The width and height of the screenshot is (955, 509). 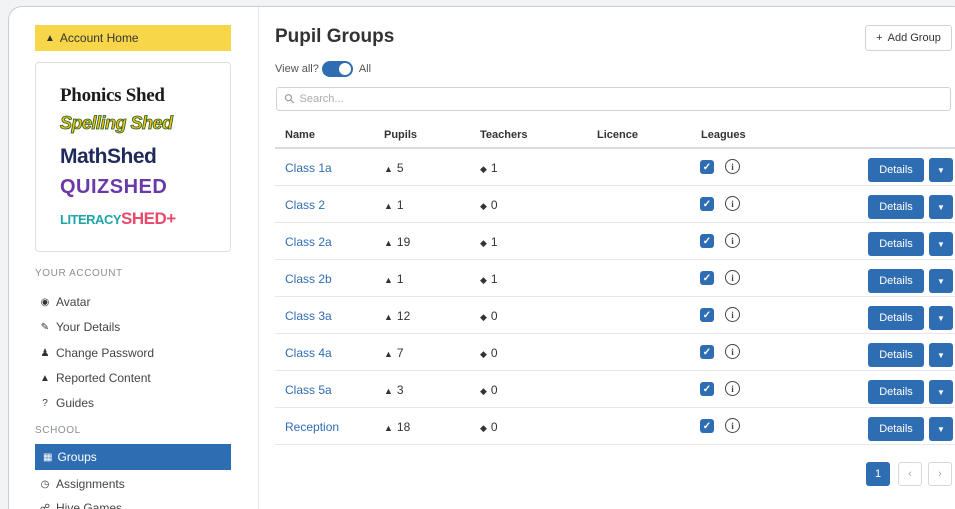 What do you see at coordinates (910, 474) in the screenshot?
I see `pagination-prev-icon: ‹` at bounding box center [910, 474].